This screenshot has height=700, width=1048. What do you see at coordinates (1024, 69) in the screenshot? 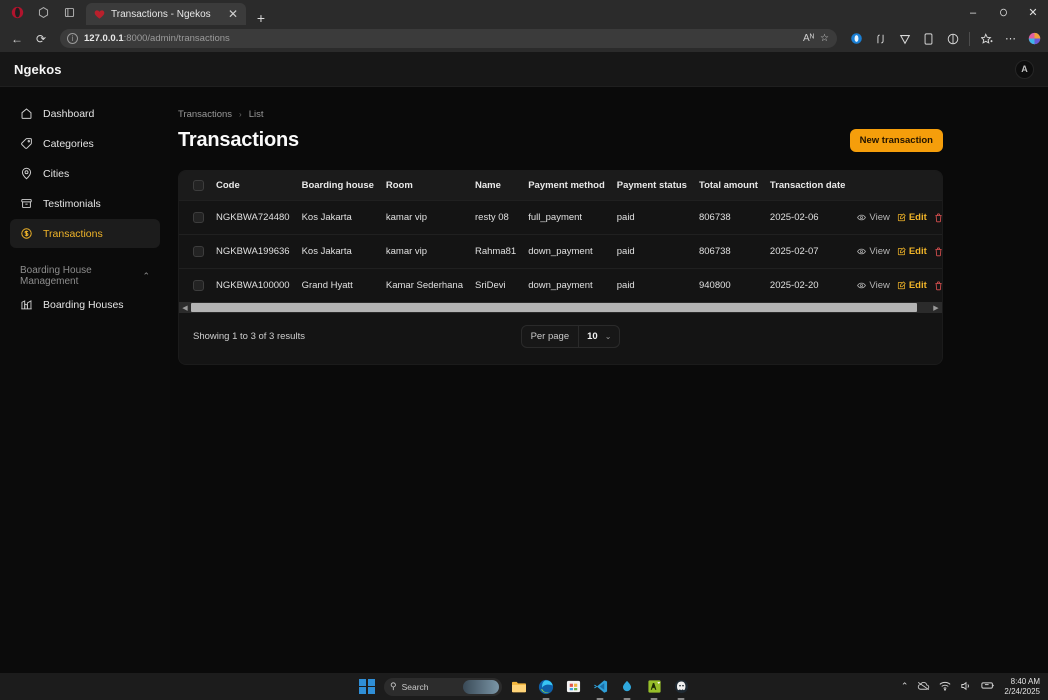
I see `avatar: A` at bounding box center [1024, 69].